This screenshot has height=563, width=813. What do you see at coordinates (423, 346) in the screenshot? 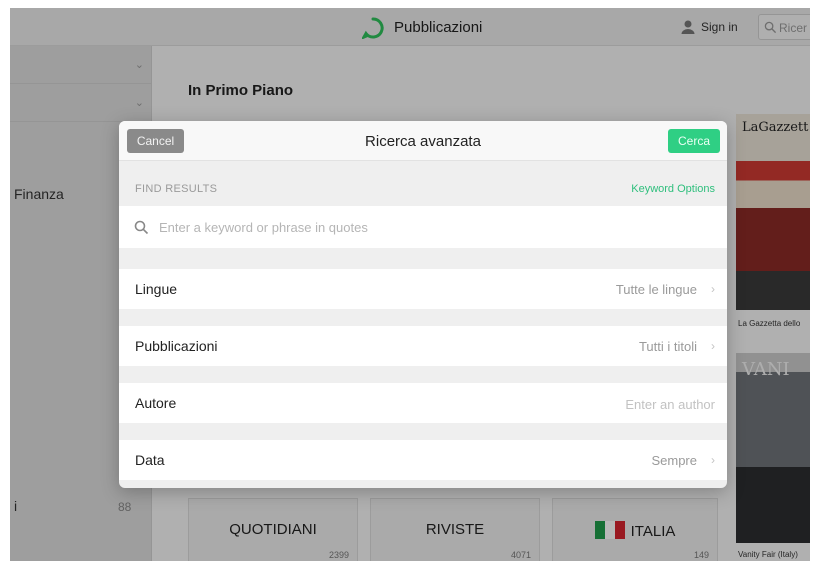
I see `option-row-pubblicazioni: Pubblicazioni Tutti i titoli ›` at bounding box center [423, 346].